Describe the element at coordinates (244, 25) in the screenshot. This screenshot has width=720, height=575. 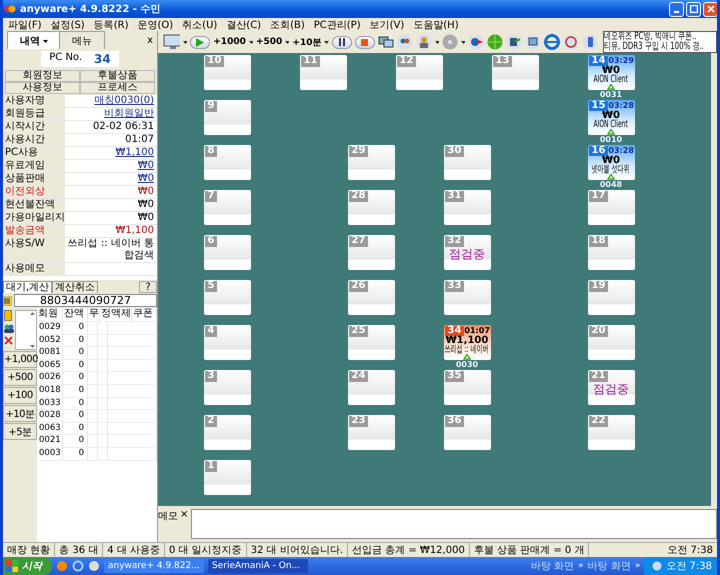
I see `menu-item: 결산(C)` at that location.